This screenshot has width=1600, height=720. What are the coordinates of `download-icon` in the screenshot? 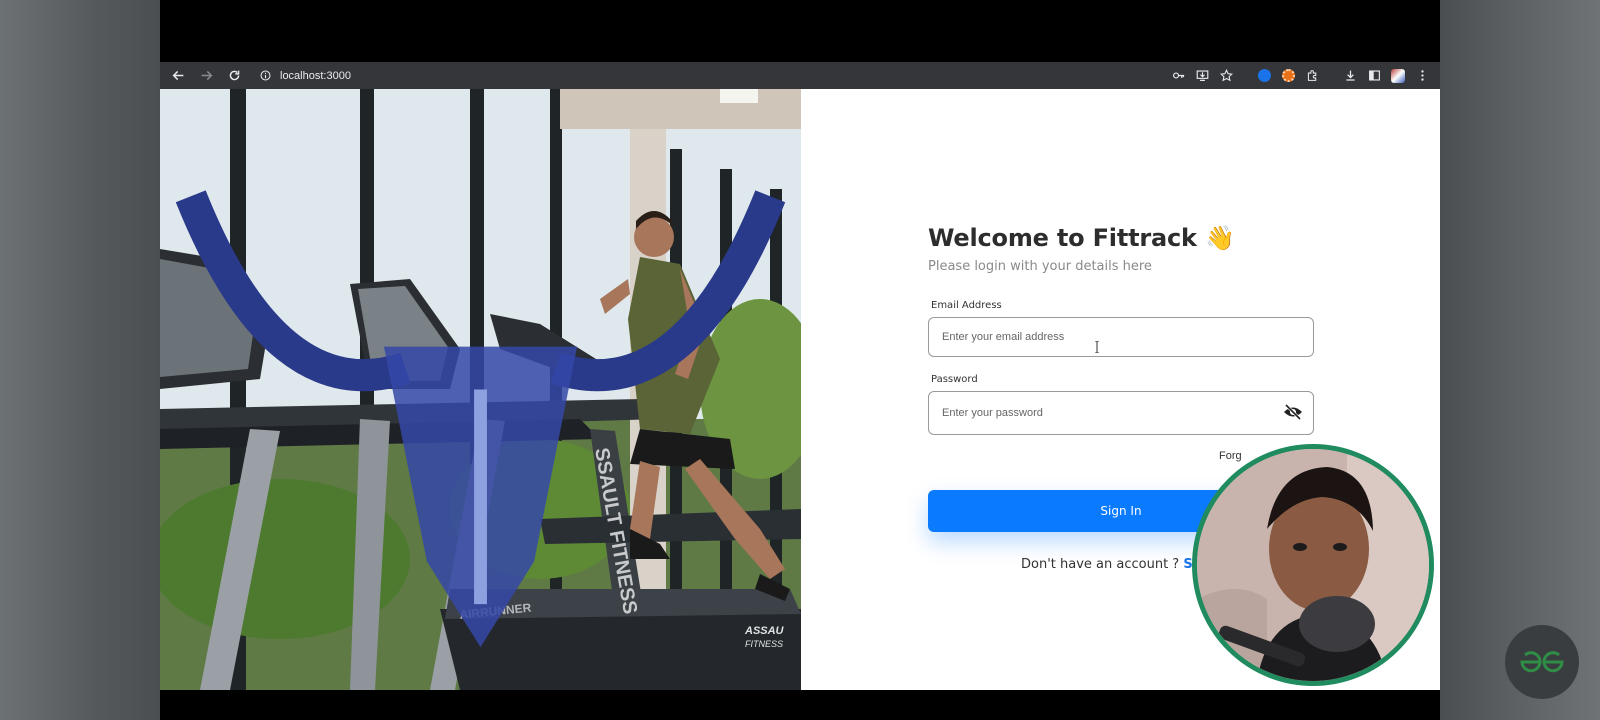 It's located at (1350, 75).